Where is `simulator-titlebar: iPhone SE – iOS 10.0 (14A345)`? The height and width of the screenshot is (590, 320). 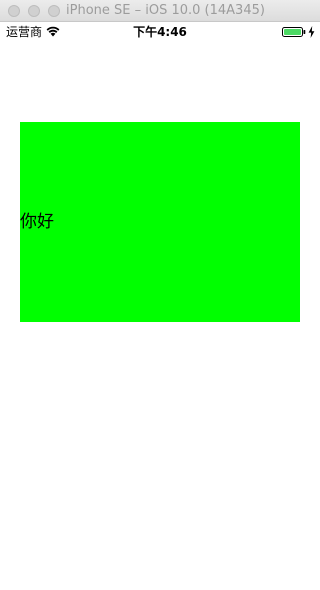 simulator-titlebar: iPhone SE – iOS 10.0 (14A345) is located at coordinates (160, 11).